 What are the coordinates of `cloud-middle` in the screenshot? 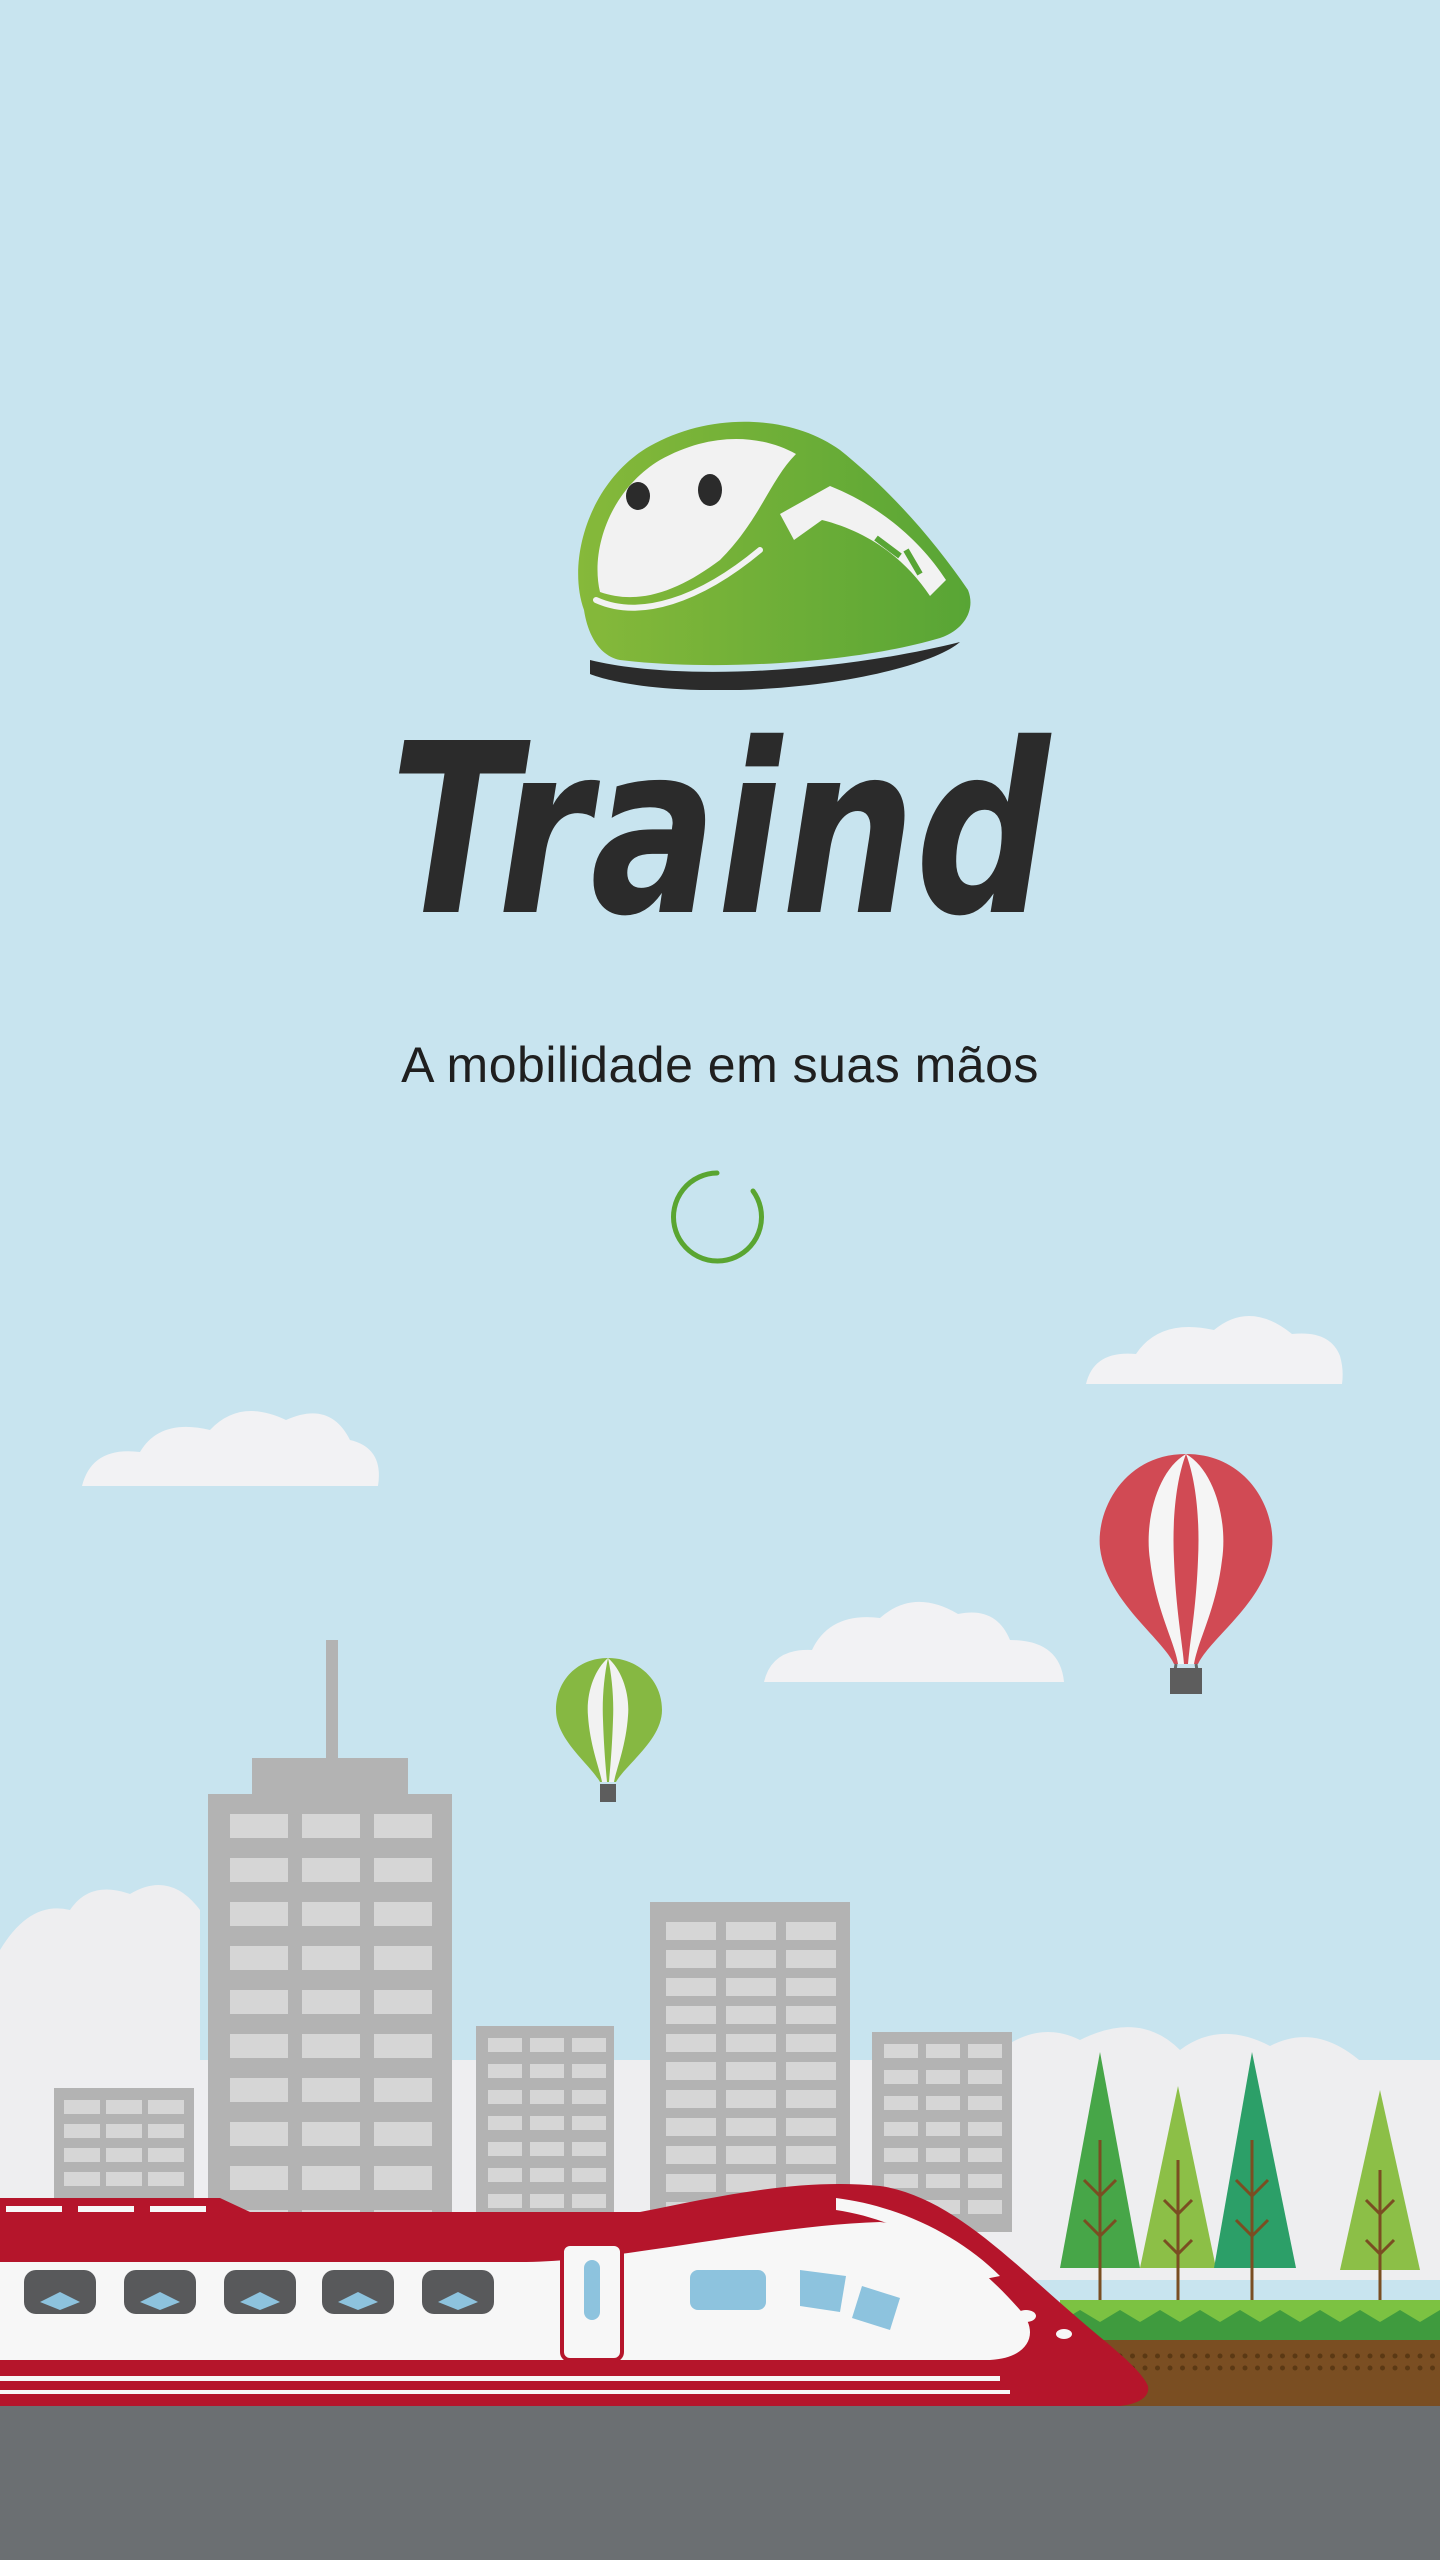 It's located at (914, 1641).